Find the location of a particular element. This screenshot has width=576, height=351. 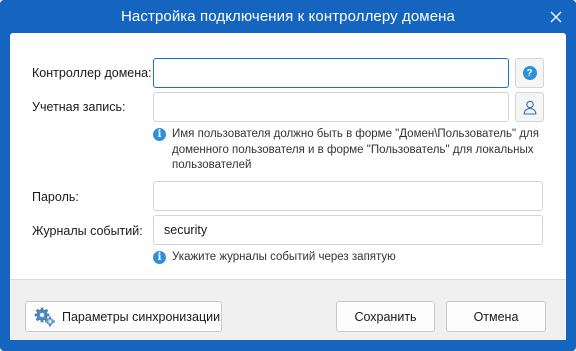

password-label: Пароль: is located at coordinates (55, 197).